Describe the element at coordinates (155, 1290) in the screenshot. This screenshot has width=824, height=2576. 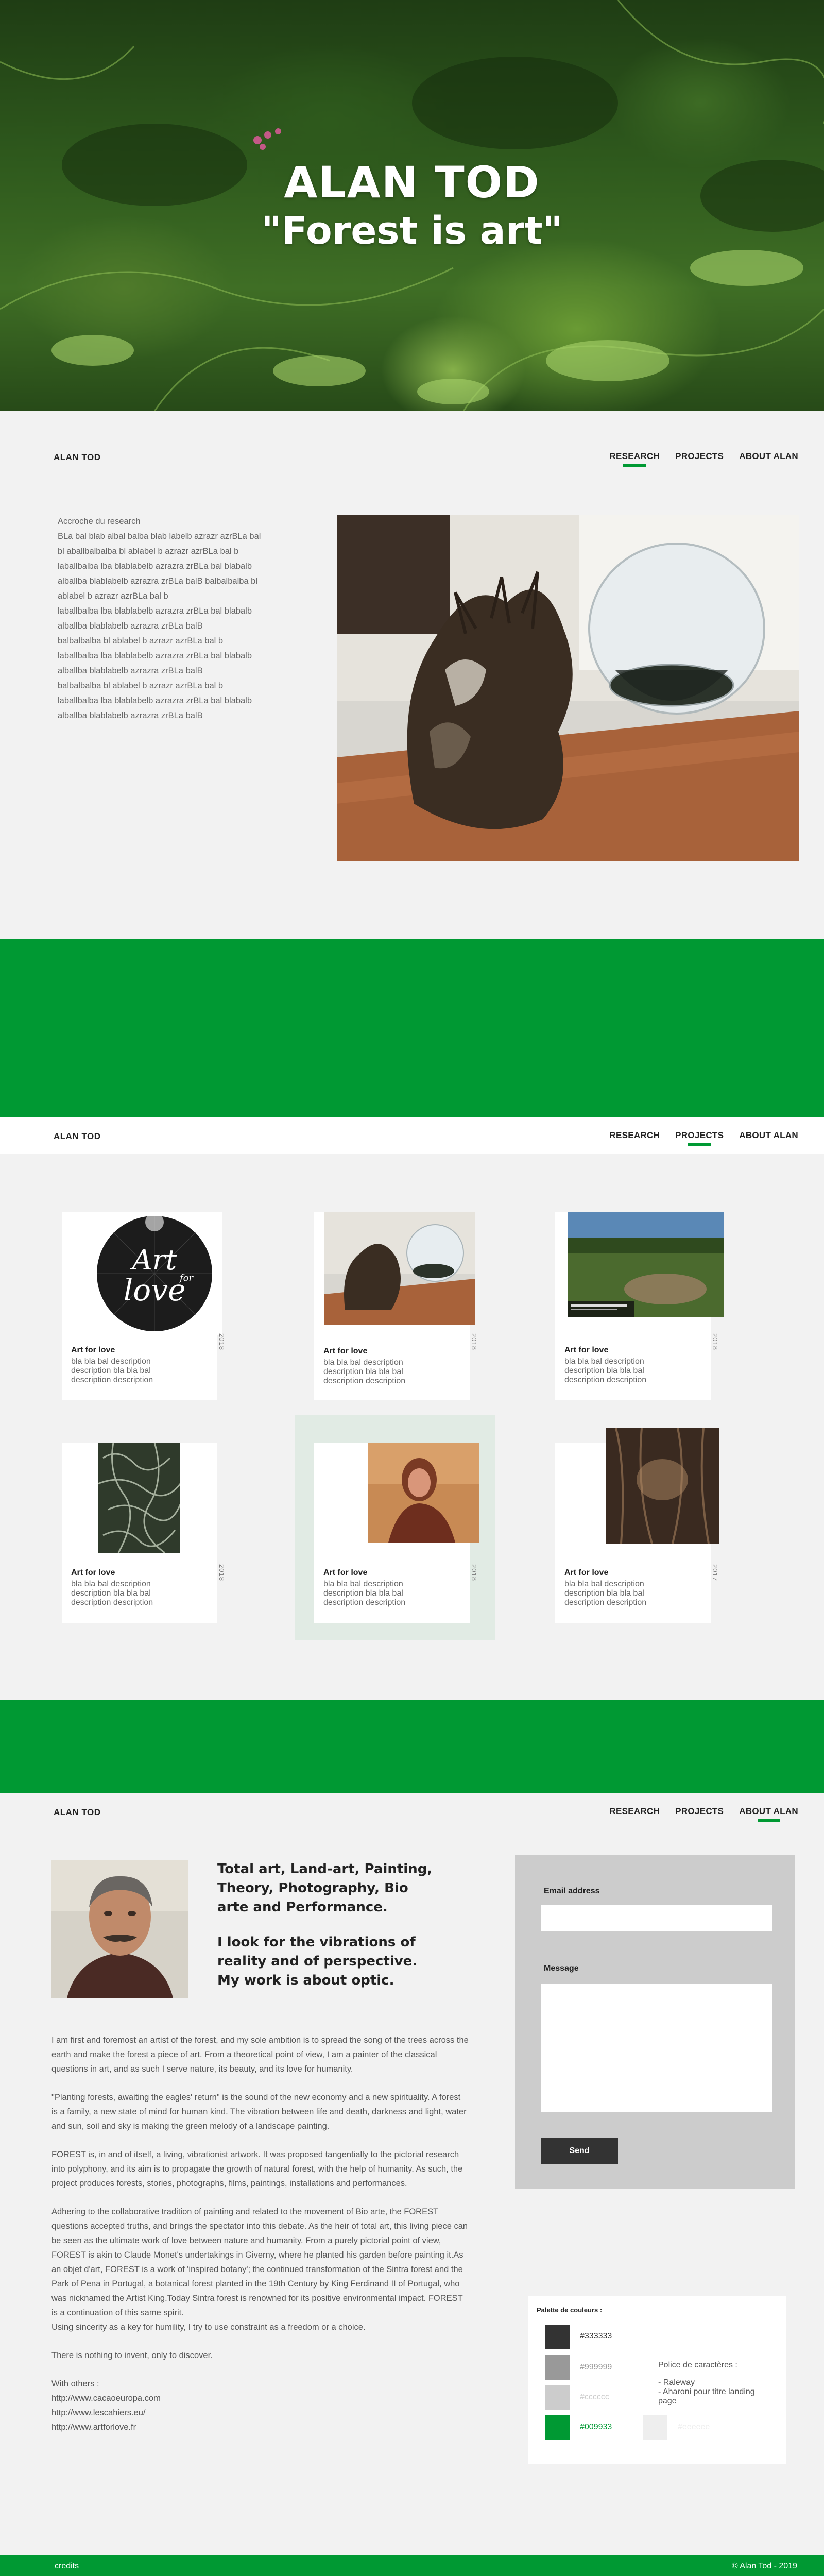
I see `svg-text: love` at that location.